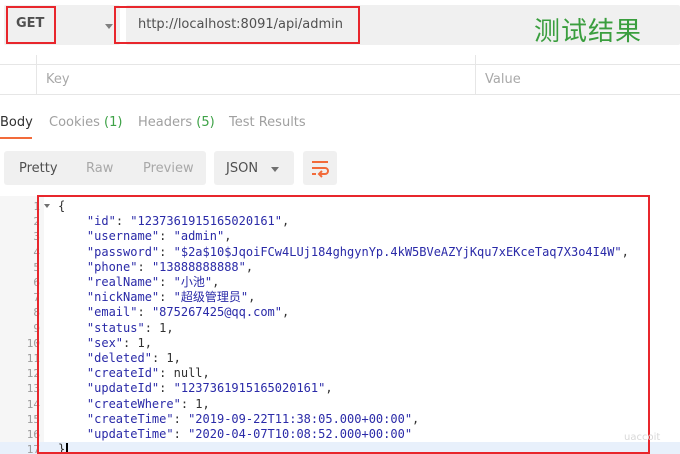 The image size is (680, 454). What do you see at coordinates (33, 358) in the screenshot?
I see `line-number: 11` at bounding box center [33, 358].